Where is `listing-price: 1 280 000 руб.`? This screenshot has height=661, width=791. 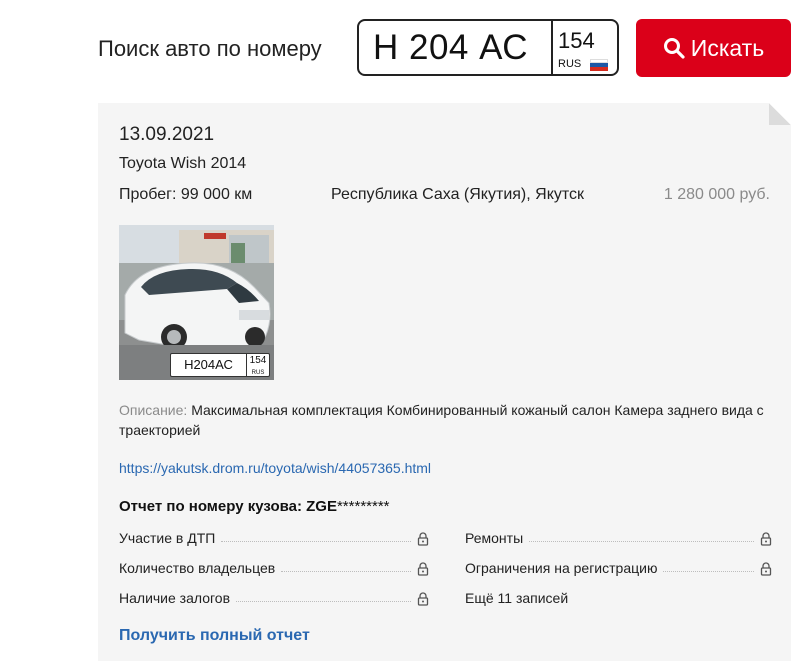 listing-price: 1 280 000 руб. is located at coordinates (716, 194).